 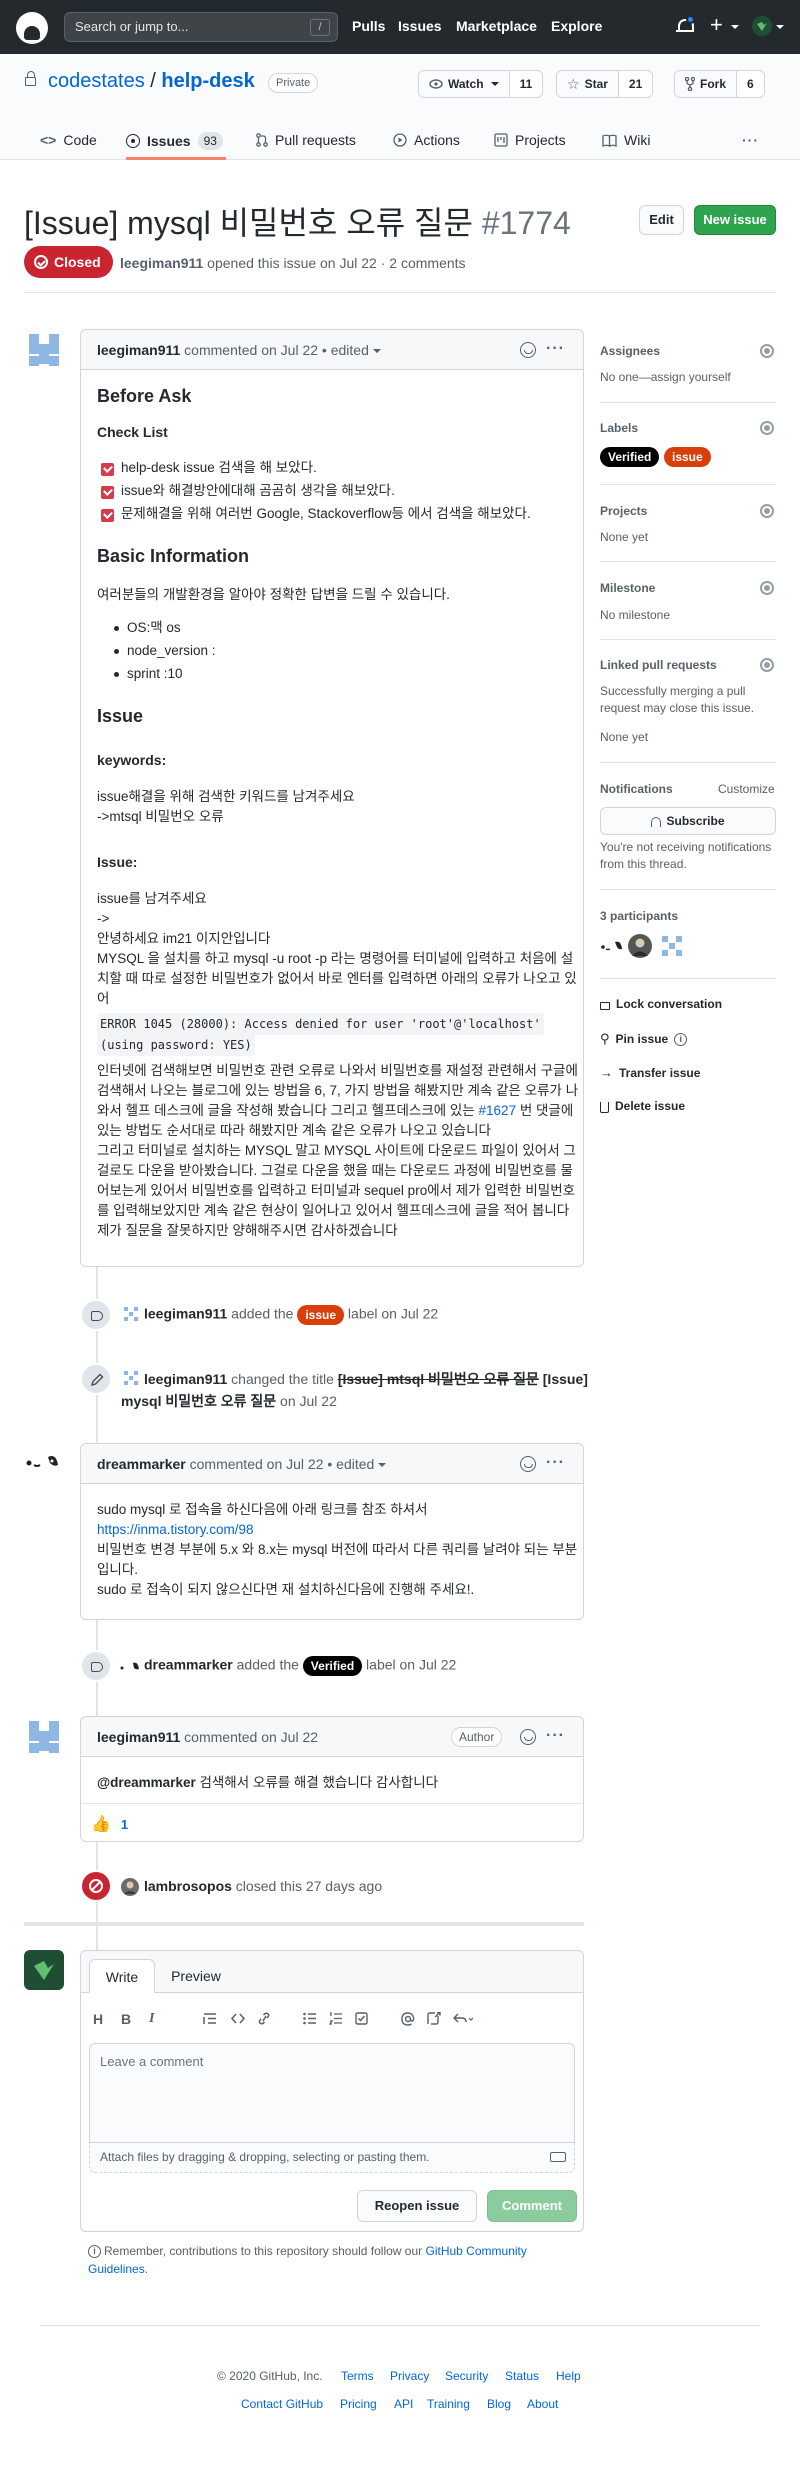 I want to click on community-guidelines-link-cont: Guidelines, so click(x=116, y=2269).